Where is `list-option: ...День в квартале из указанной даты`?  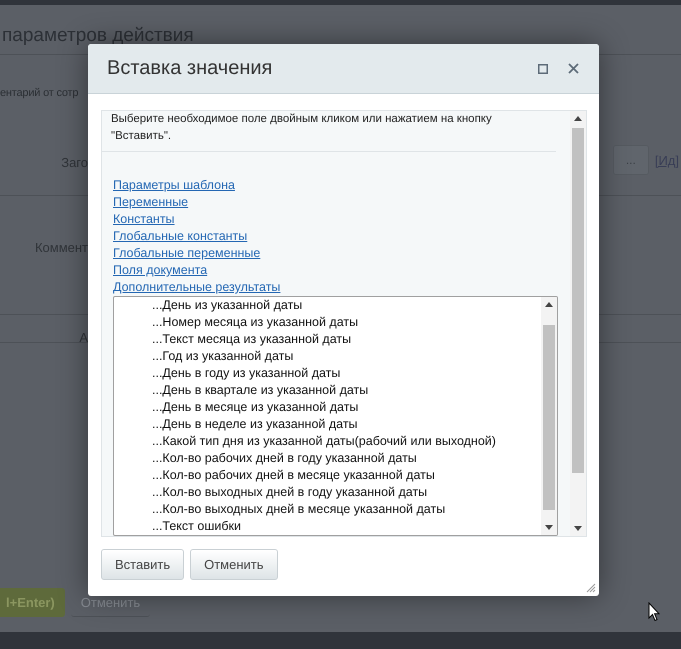 list-option: ...День в квартале из указанной даты is located at coordinates (327, 390).